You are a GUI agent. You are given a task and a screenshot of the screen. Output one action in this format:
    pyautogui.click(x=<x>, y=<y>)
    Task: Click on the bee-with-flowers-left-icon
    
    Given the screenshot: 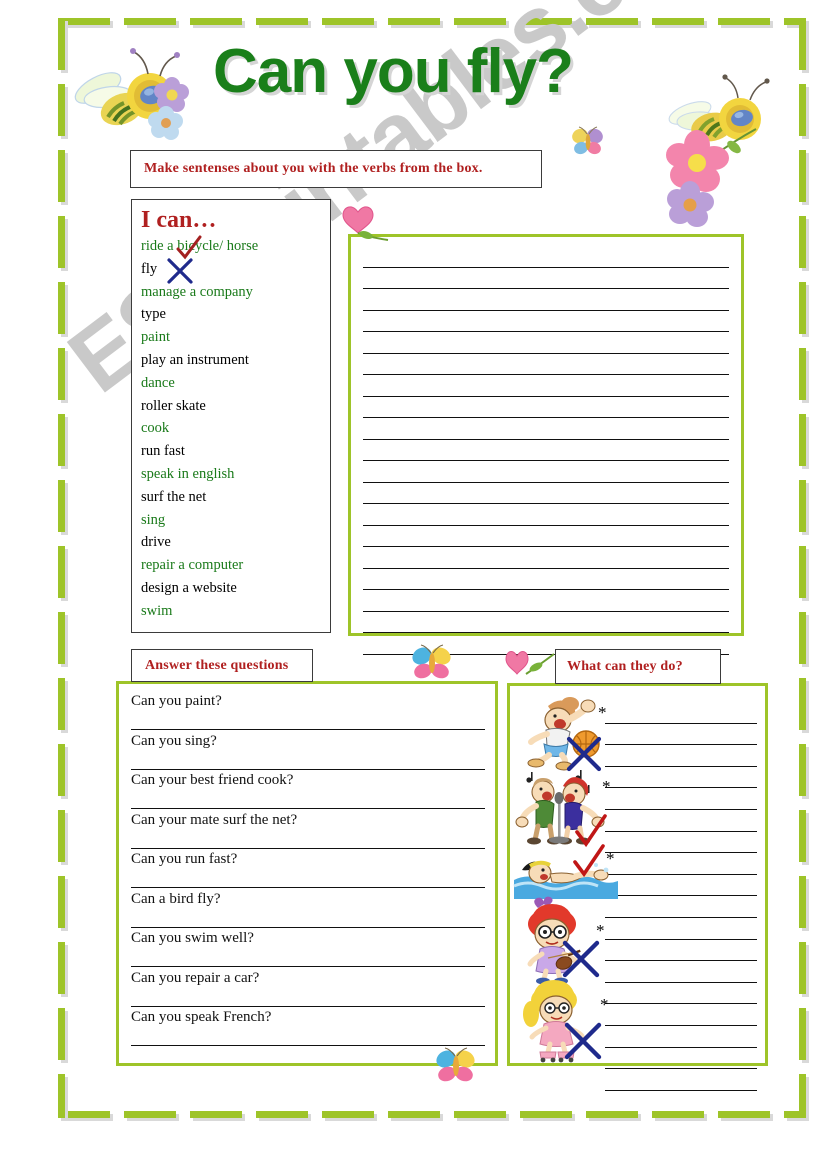 What is the action you would take?
    pyautogui.click(x=126, y=86)
    